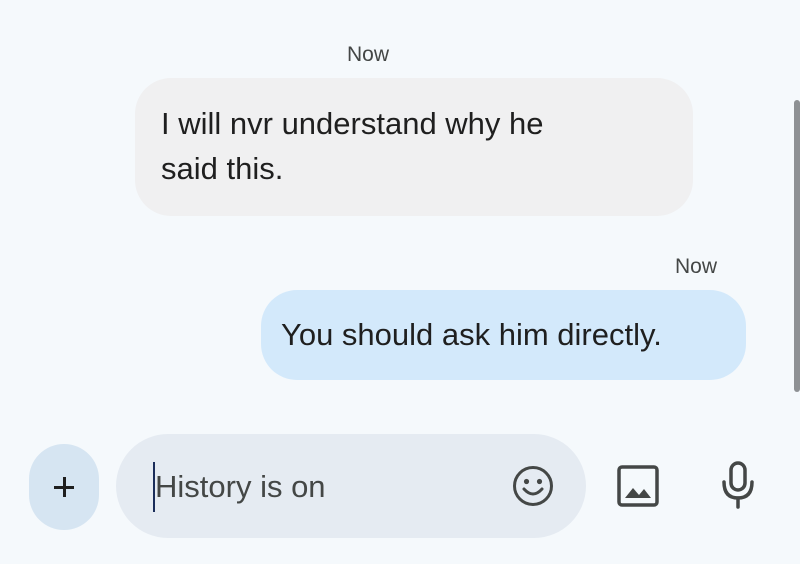  What do you see at coordinates (797, 246) in the screenshot?
I see `scrollbar` at bounding box center [797, 246].